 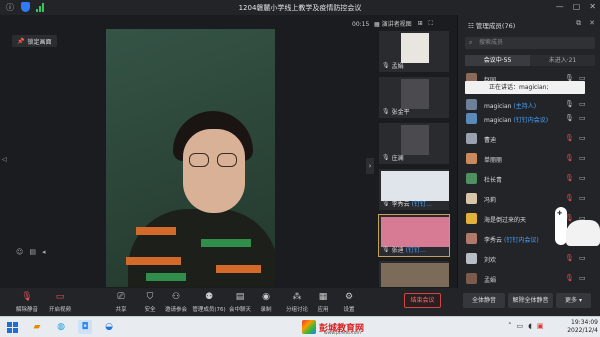 What do you see at coordinates (333, 327) in the screenshot?
I see `watermark-logo: 彭城教育网 www.pcedu.com` at bounding box center [333, 327].